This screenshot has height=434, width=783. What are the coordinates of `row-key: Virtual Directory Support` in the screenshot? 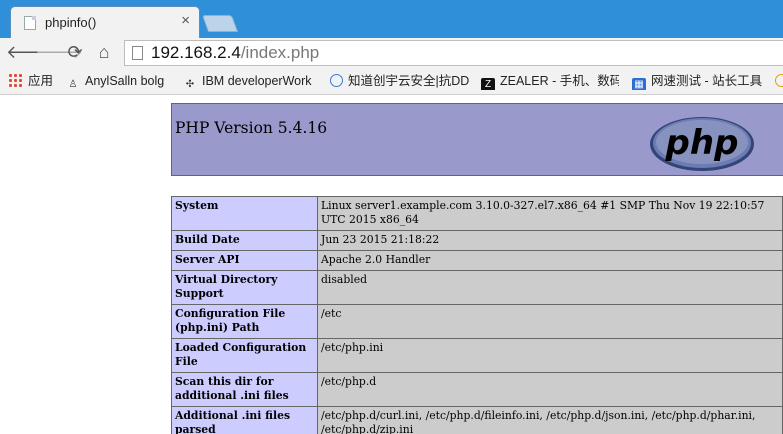 It's located at (244, 287).